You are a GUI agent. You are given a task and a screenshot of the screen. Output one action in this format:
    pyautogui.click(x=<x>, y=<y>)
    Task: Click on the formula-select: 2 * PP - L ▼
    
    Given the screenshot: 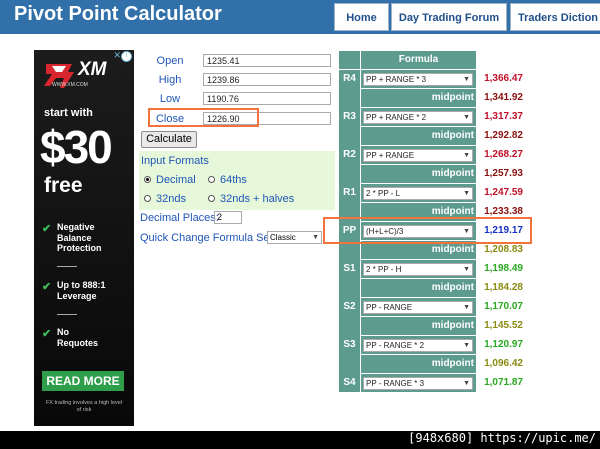 What is the action you would take?
    pyautogui.click(x=418, y=193)
    